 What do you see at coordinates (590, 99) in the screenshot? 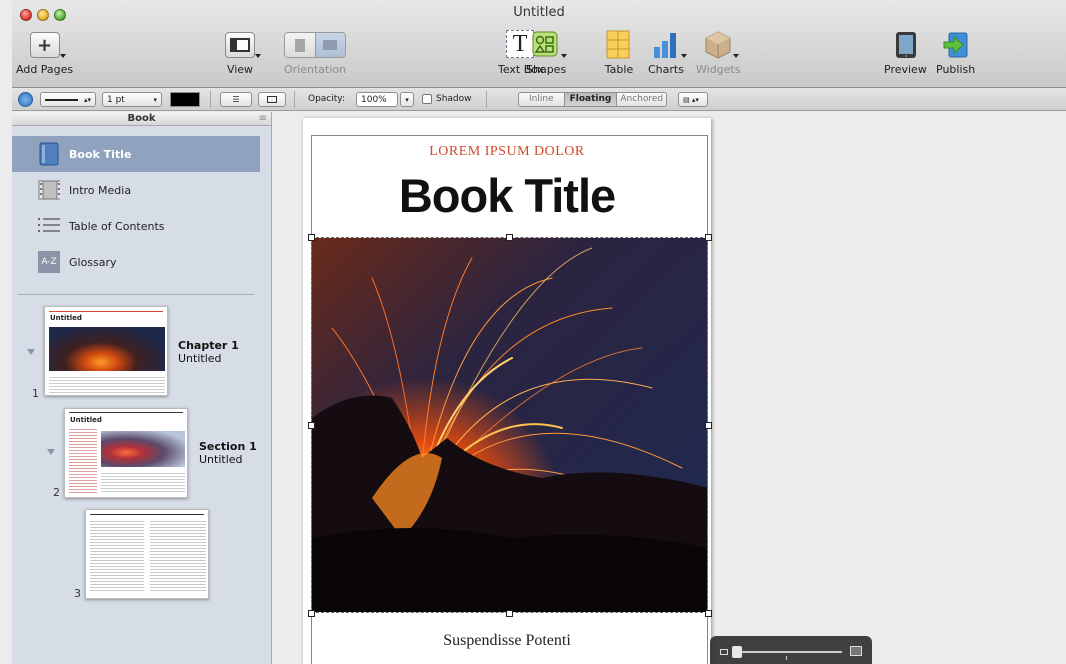
I see `wrap-floating: Floating` at bounding box center [590, 99].